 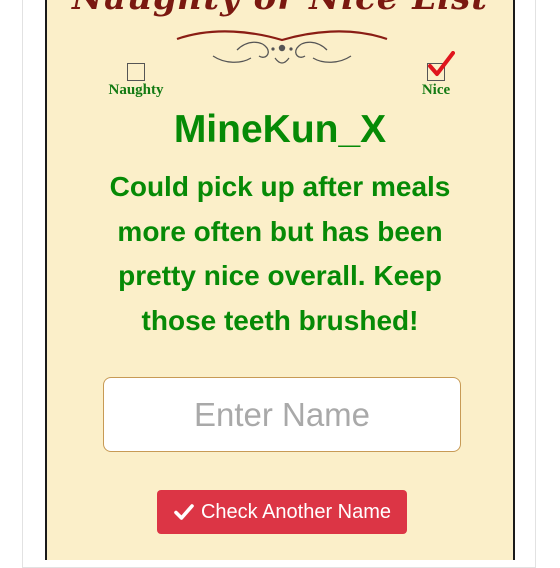 What do you see at coordinates (136, 72) in the screenshot?
I see `naughty-checkbox` at bounding box center [136, 72].